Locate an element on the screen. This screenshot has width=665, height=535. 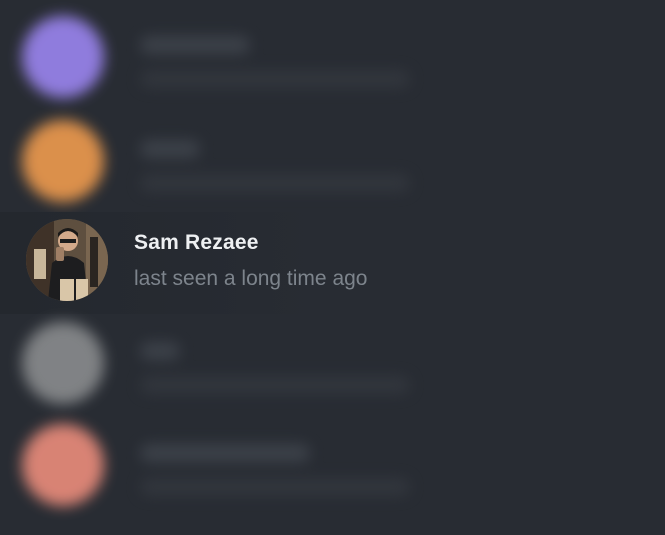
contact-name: Sam Rezaee is located at coordinates (196, 242).